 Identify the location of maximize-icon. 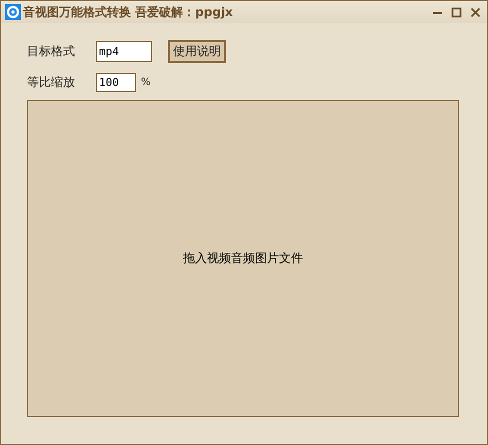
(456, 12).